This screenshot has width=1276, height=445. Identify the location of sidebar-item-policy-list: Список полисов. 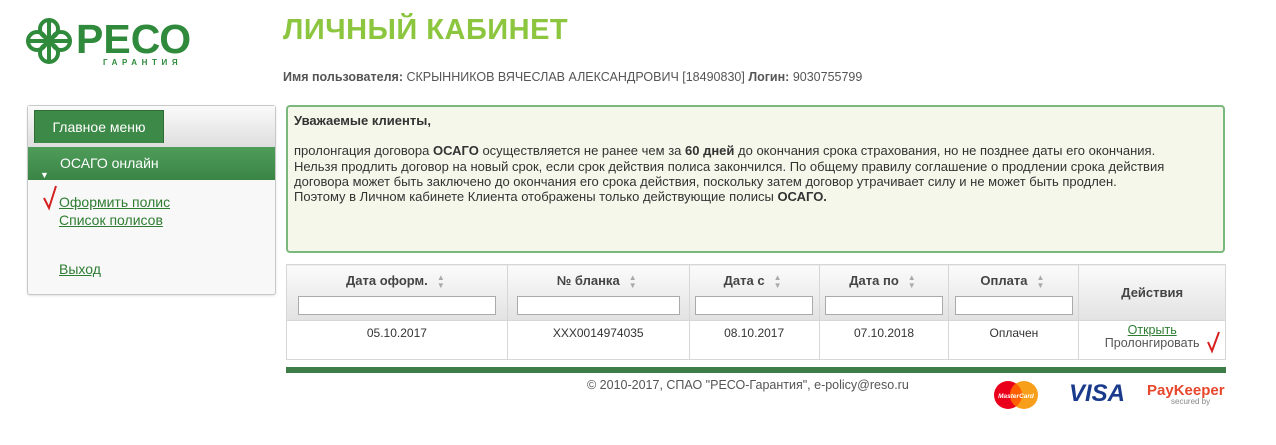
(111, 220).